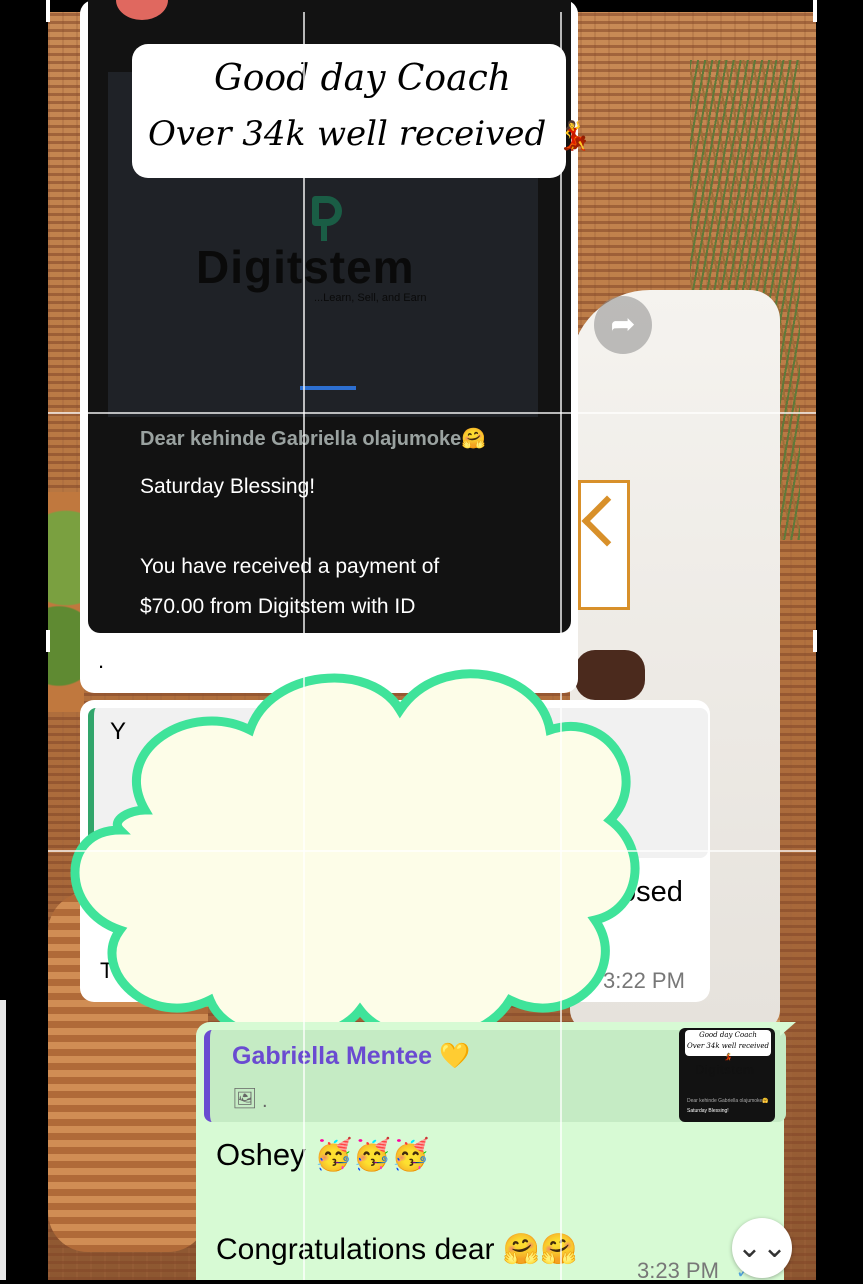  I want to click on payment-text-2: $70.00 from Digitstem with ID, so click(278, 606).